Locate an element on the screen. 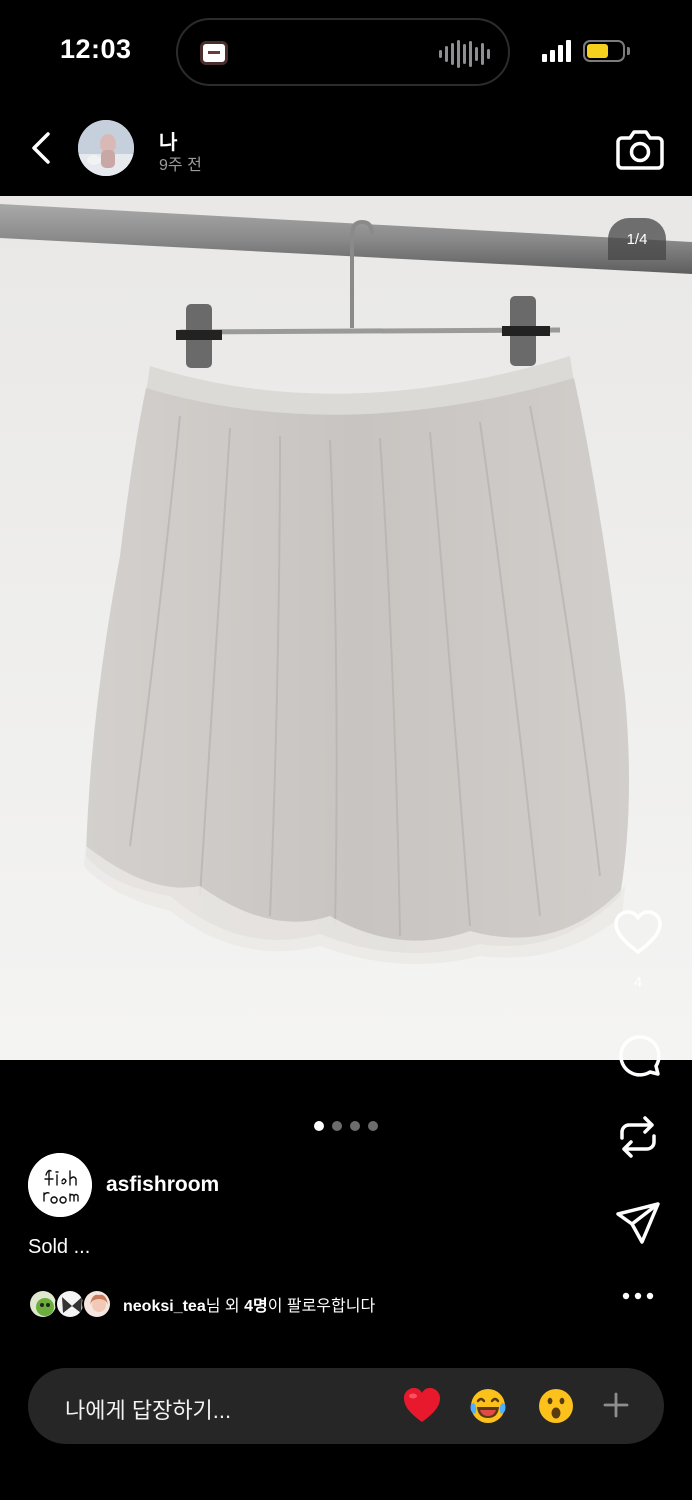 The width and height of the screenshot is (692, 1500). battery-cap is located at coordinates (628, 51).